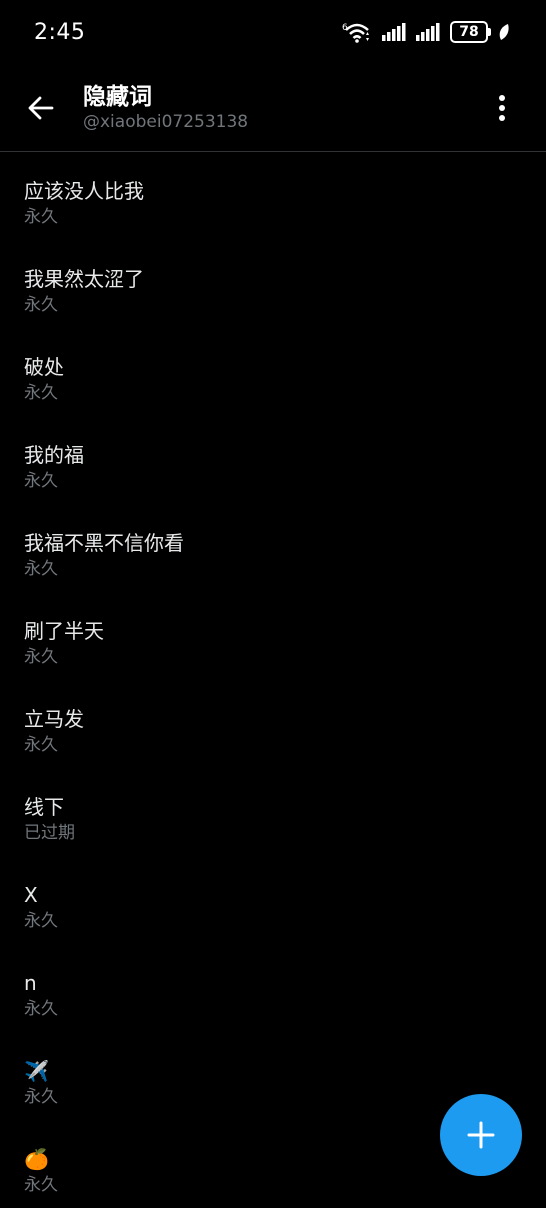 The width and height of the screenshot is (546, 1208). I want to click on arrow-left-icon, so click(41, 107).